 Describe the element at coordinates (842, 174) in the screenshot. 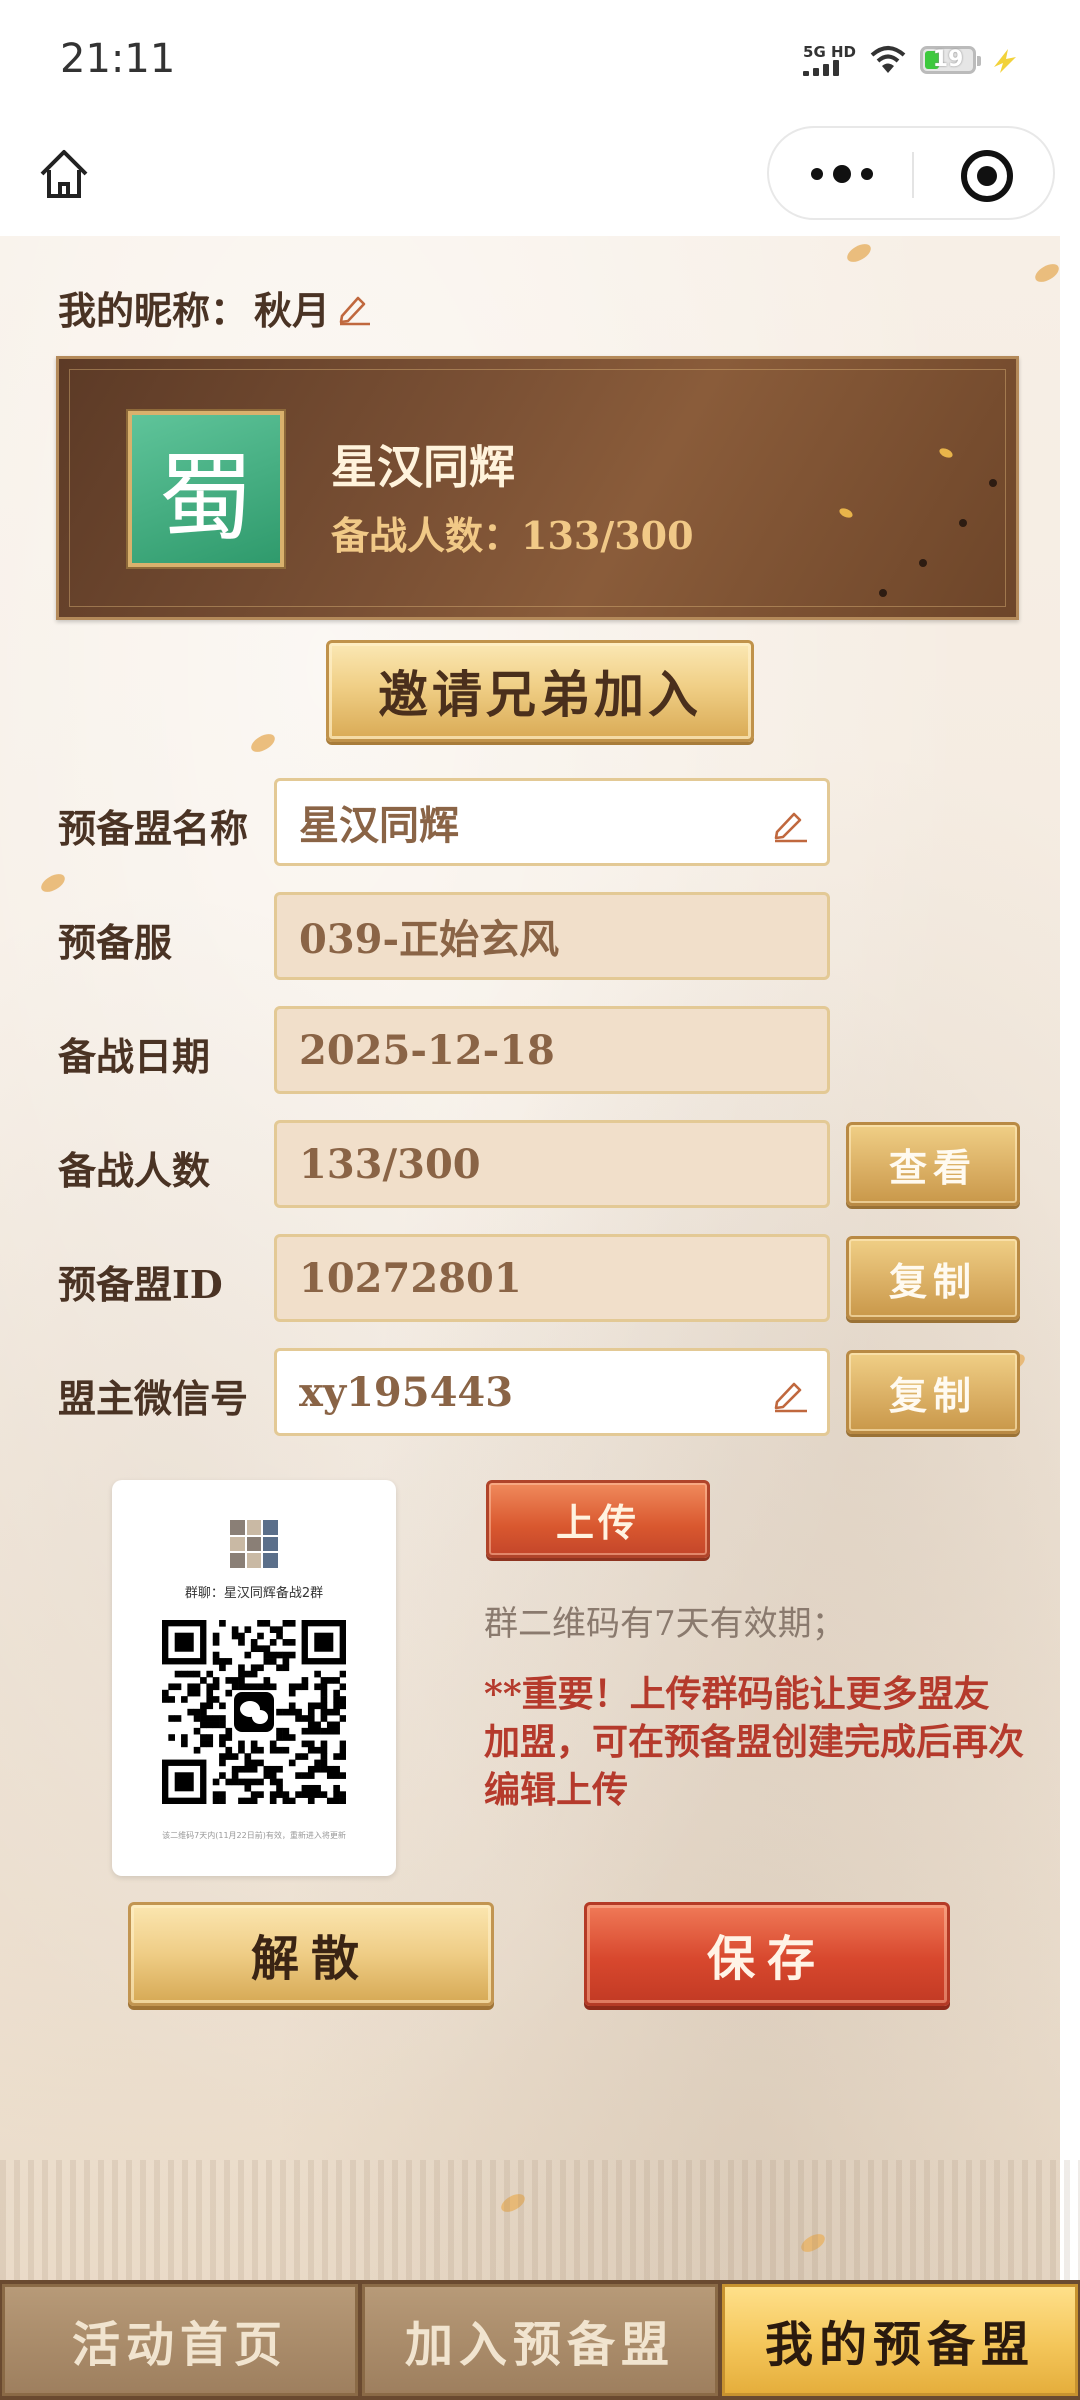

I see `more-dots-icon` at that location.